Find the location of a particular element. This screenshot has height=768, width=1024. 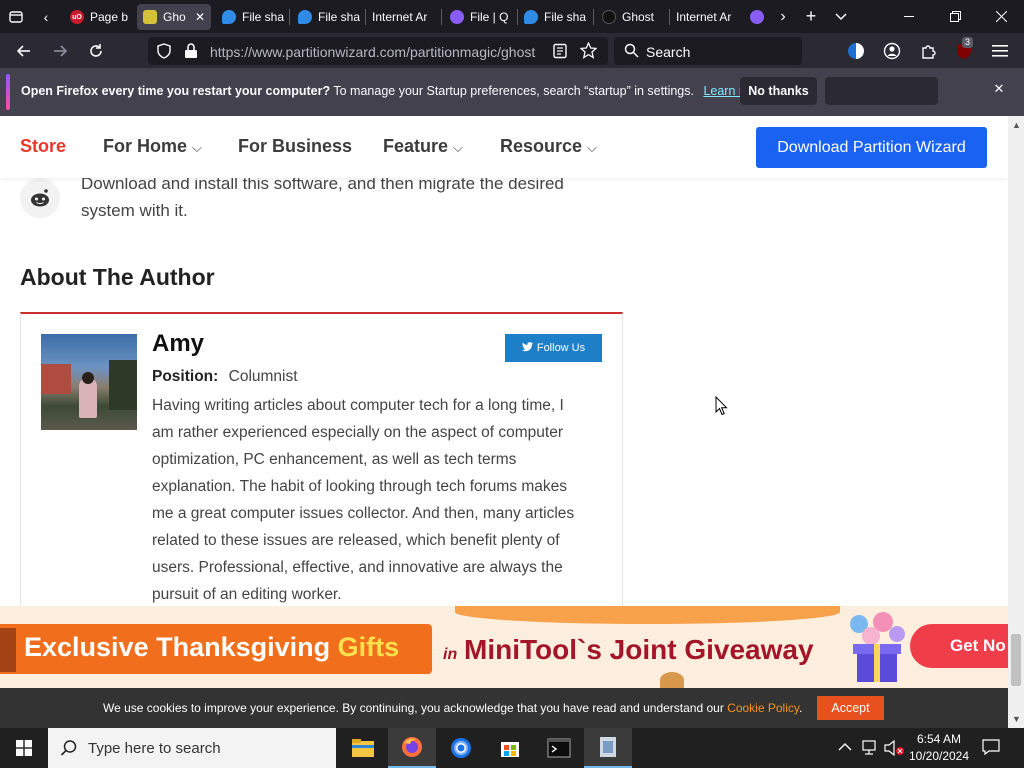

lock-icon is located at coordinates (191, 52).